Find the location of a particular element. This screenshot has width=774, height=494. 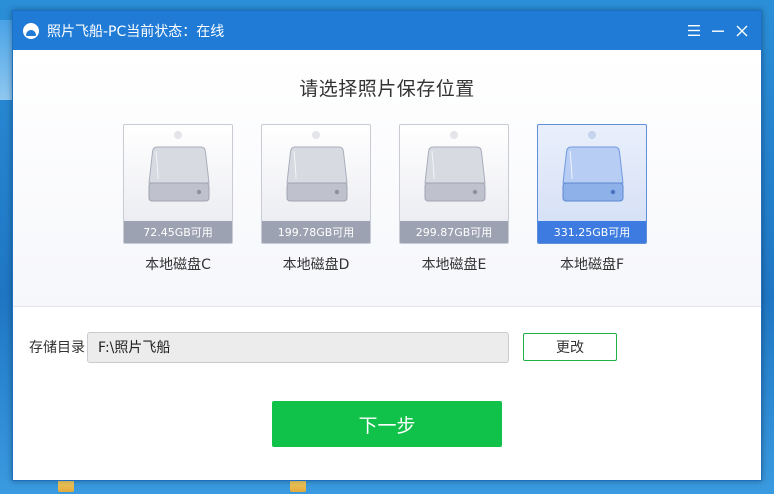

drive-option-c: 72.45GB可用 本地磁盘C is located at coordinates (178, 199).